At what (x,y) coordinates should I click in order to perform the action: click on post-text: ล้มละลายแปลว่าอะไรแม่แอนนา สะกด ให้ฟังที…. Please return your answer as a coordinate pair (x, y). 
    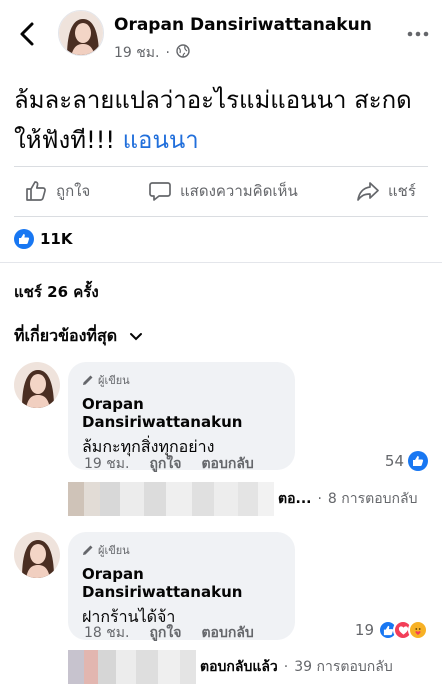
    Looking at the image, I should click on (219, 120).